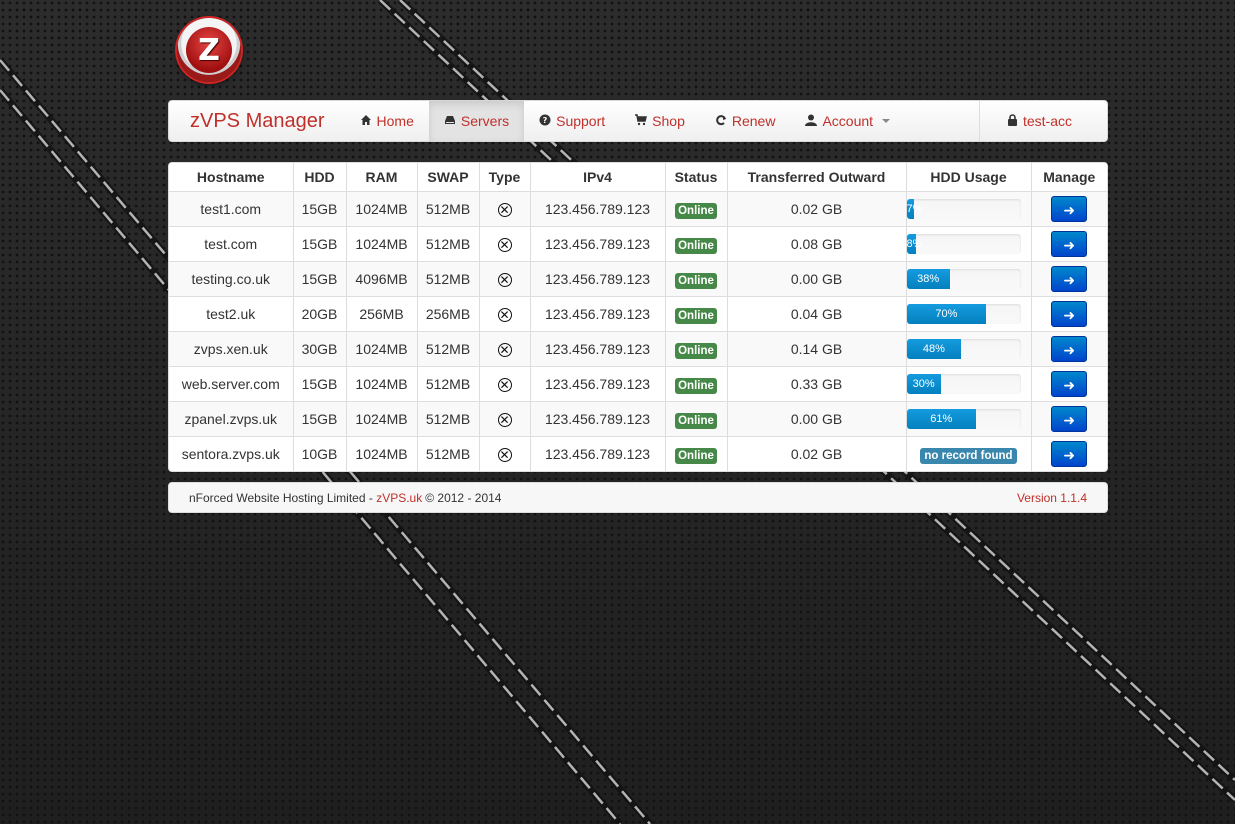  Describe the element at coordinates (231, 384) in the screenshot. I see `cell-hostname: web.server.com` at that location.